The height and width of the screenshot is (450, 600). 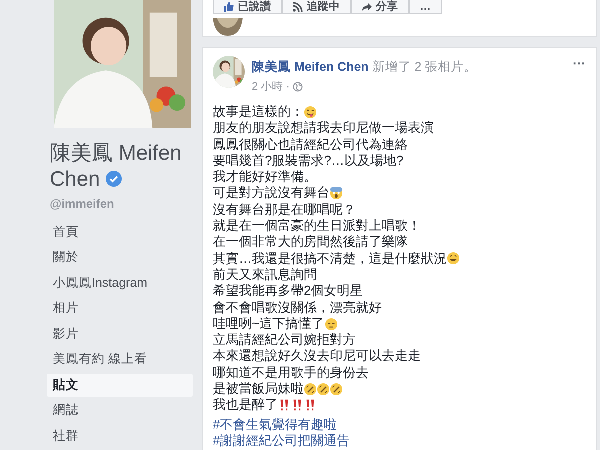 What do you see at coordinates (288, 291) in the screenshot?
I see `post-text: 希望我能再多帶2個女明星` at bounding box center [288, 291].